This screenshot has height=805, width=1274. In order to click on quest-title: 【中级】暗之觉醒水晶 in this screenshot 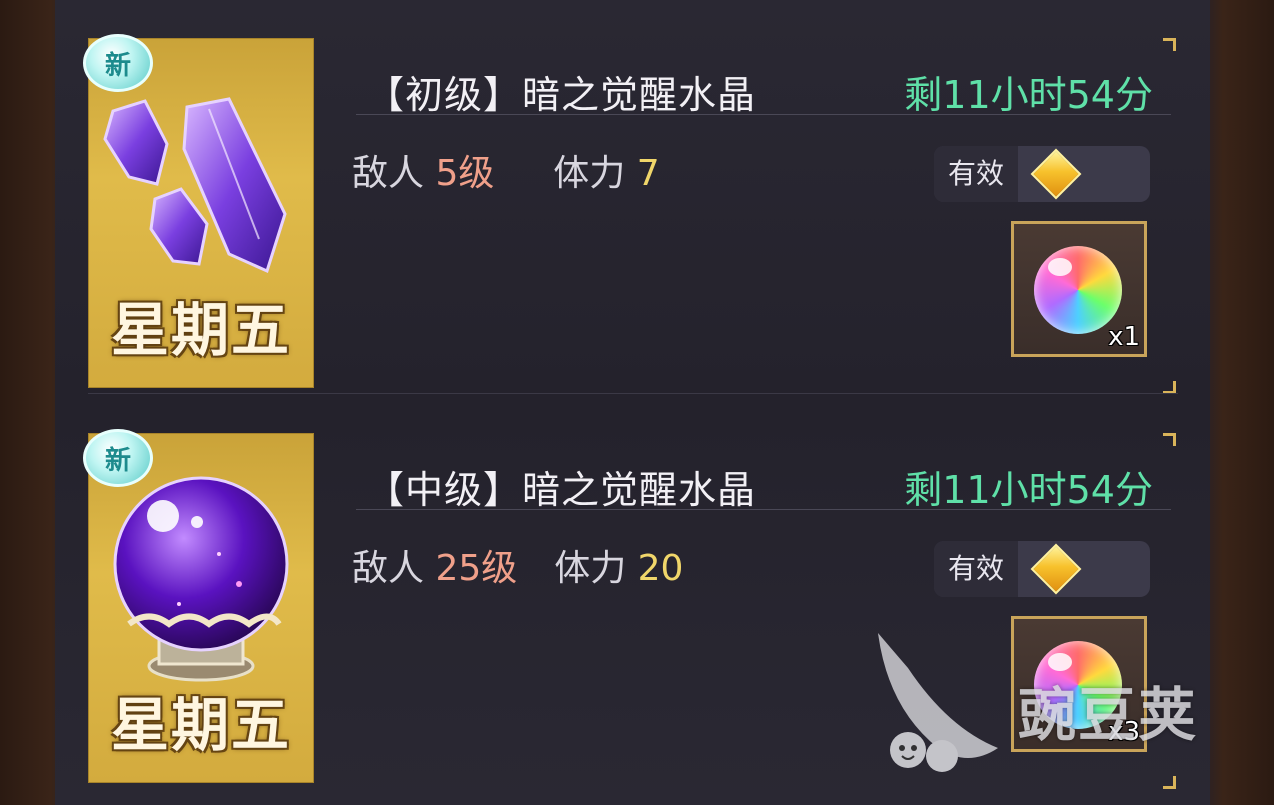, I will do `click(561, 490)`.